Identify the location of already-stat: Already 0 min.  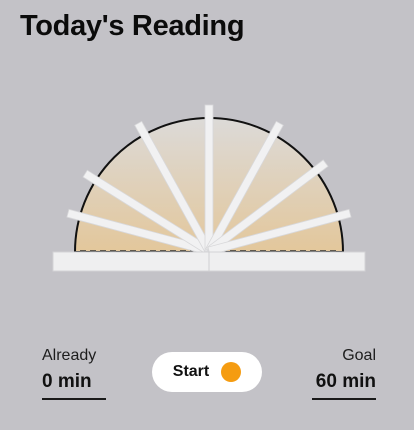
(74, 373).